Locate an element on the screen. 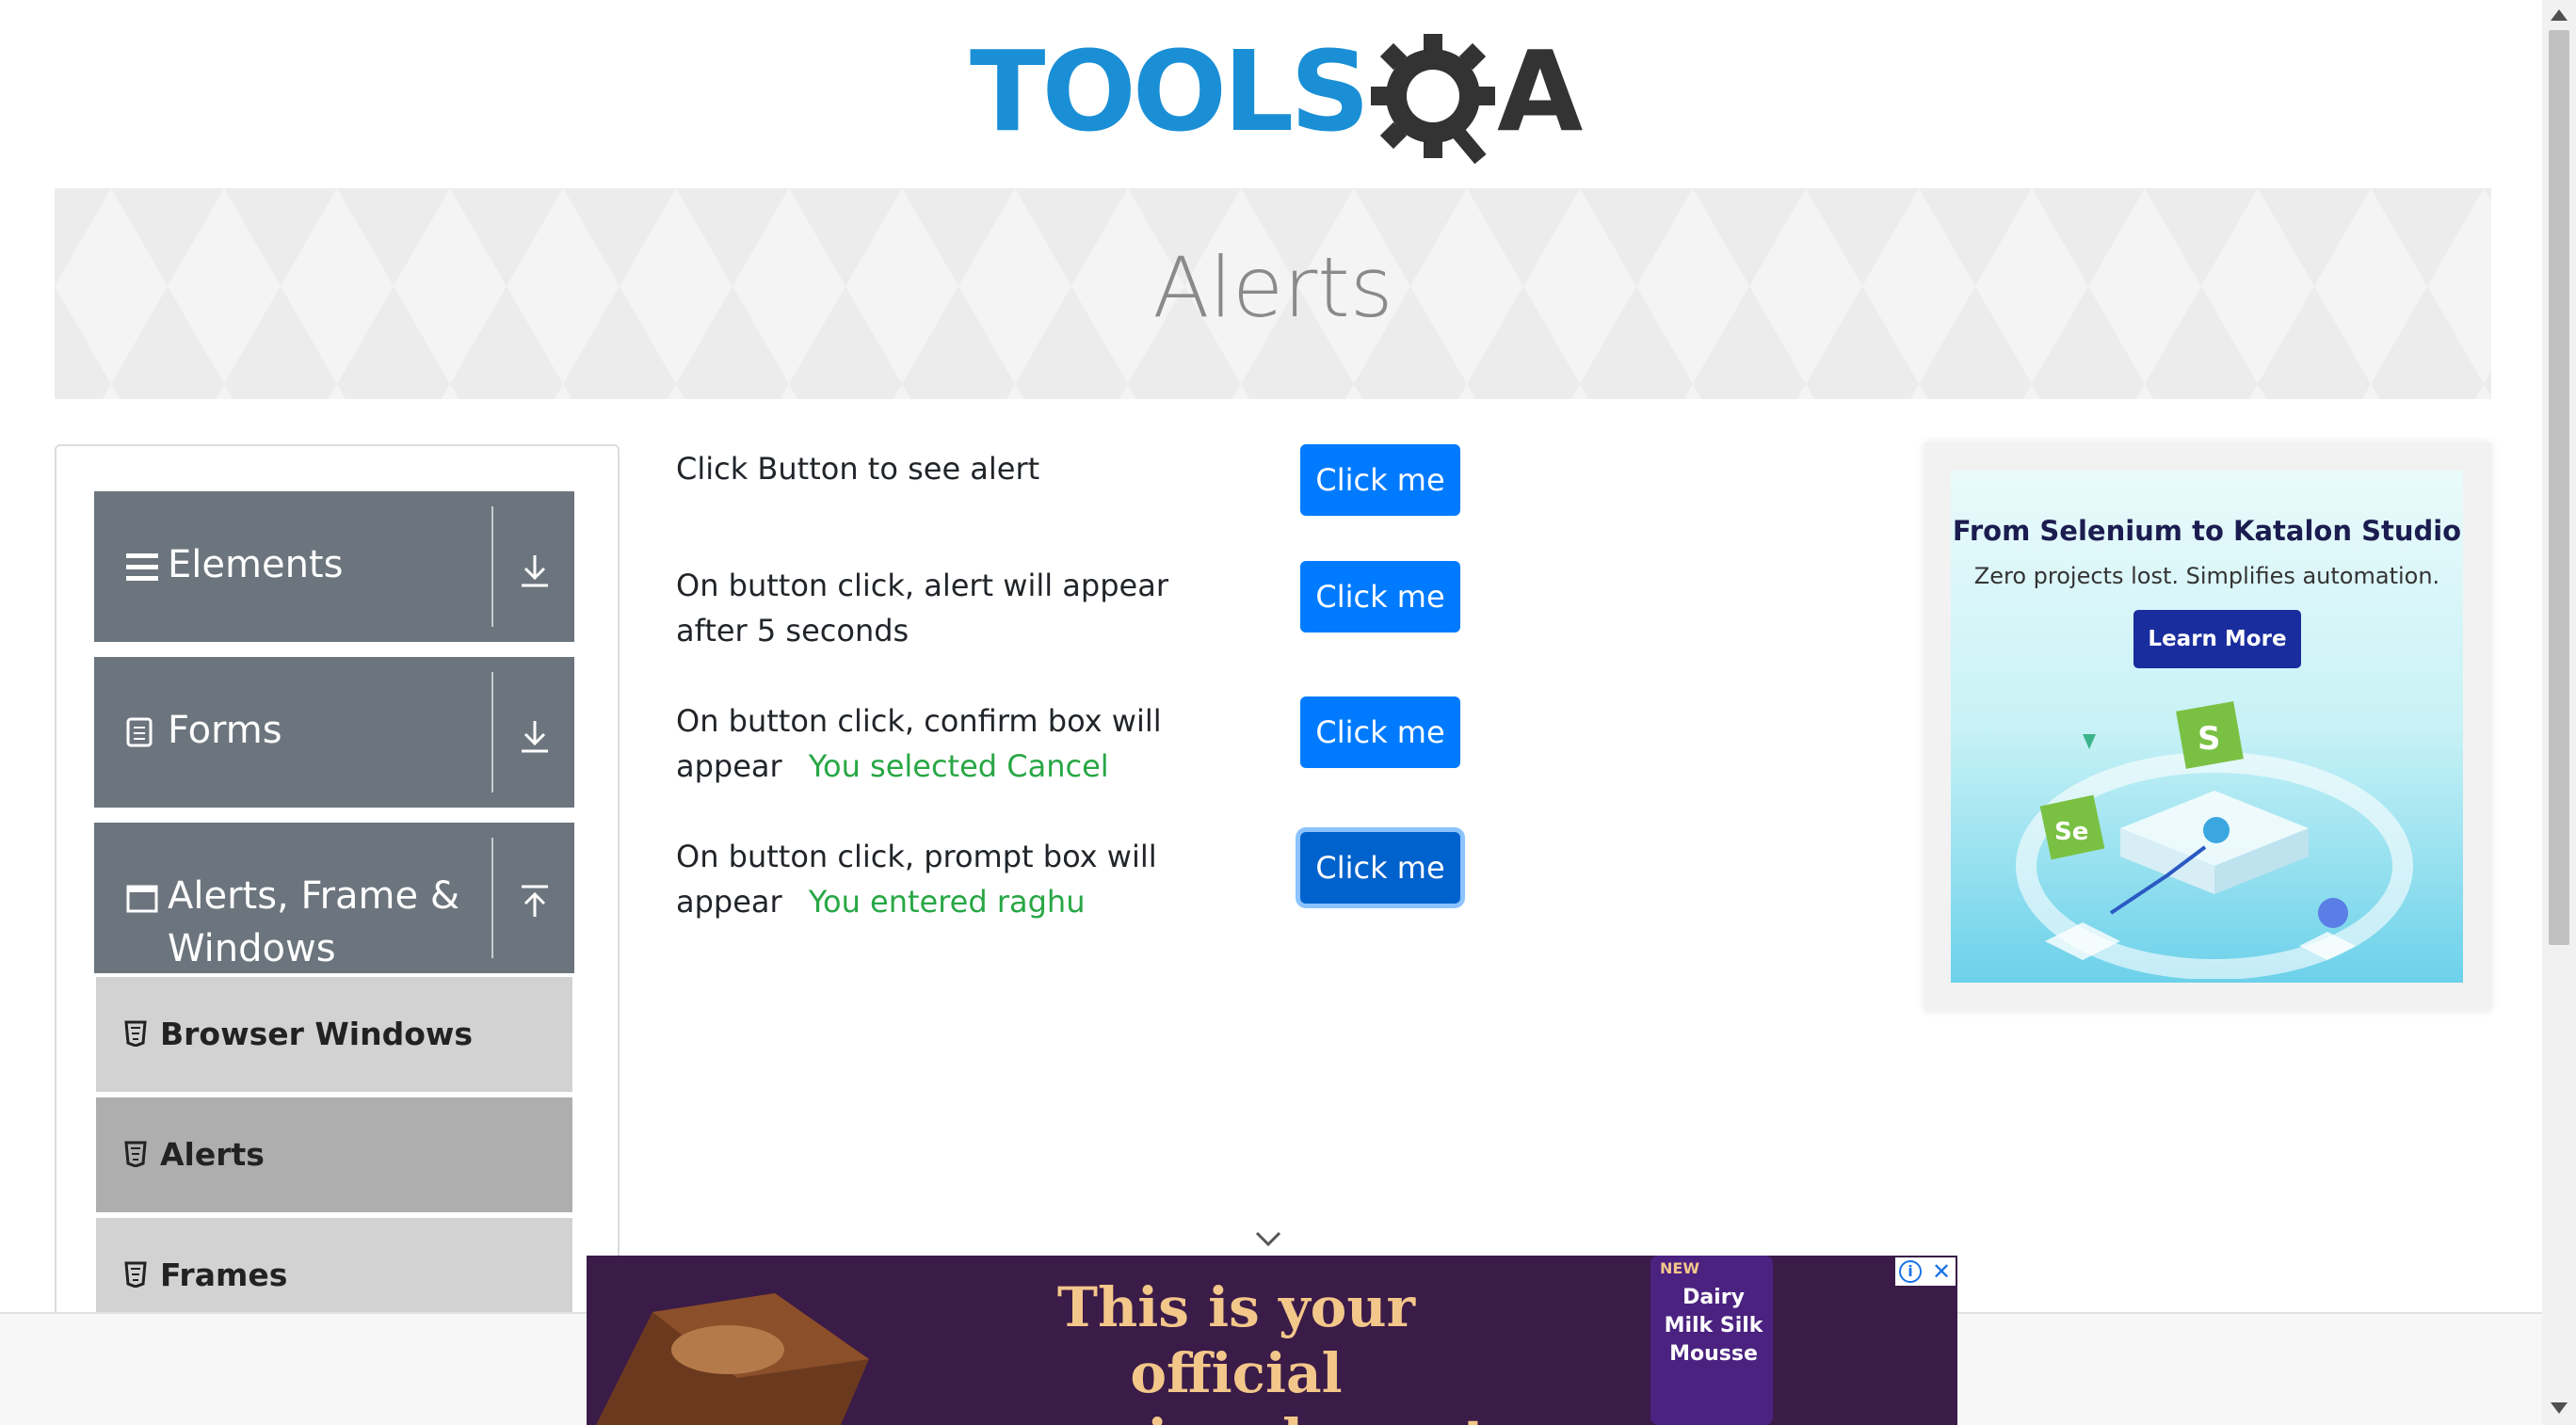 This screenshot has width=2576, height=1425. confirm-result: You selected Cancel is located at coordinates (958, 766).